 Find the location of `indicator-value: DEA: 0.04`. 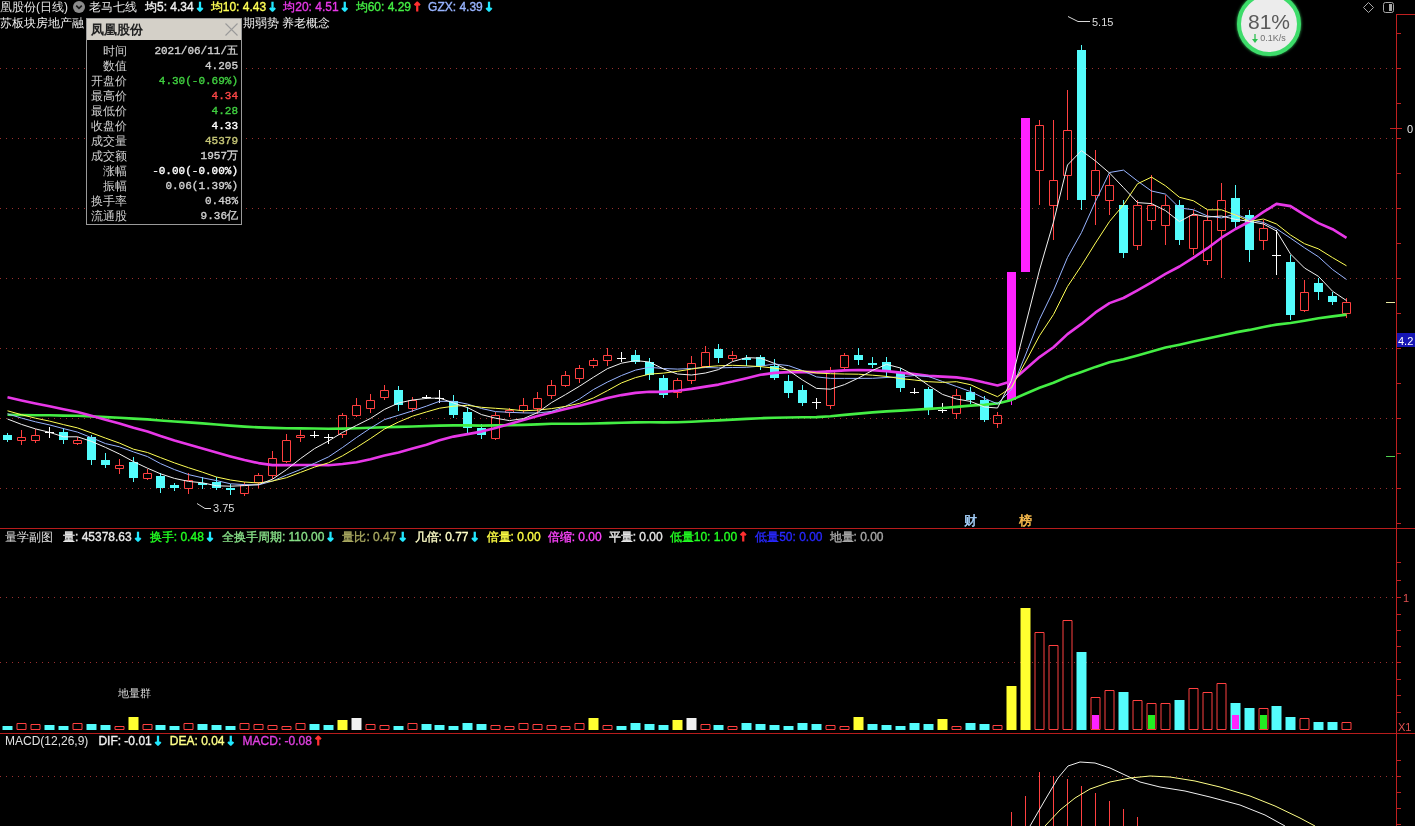

indicator-value: DEA: 0.04 is located at coordinates (197, 741).